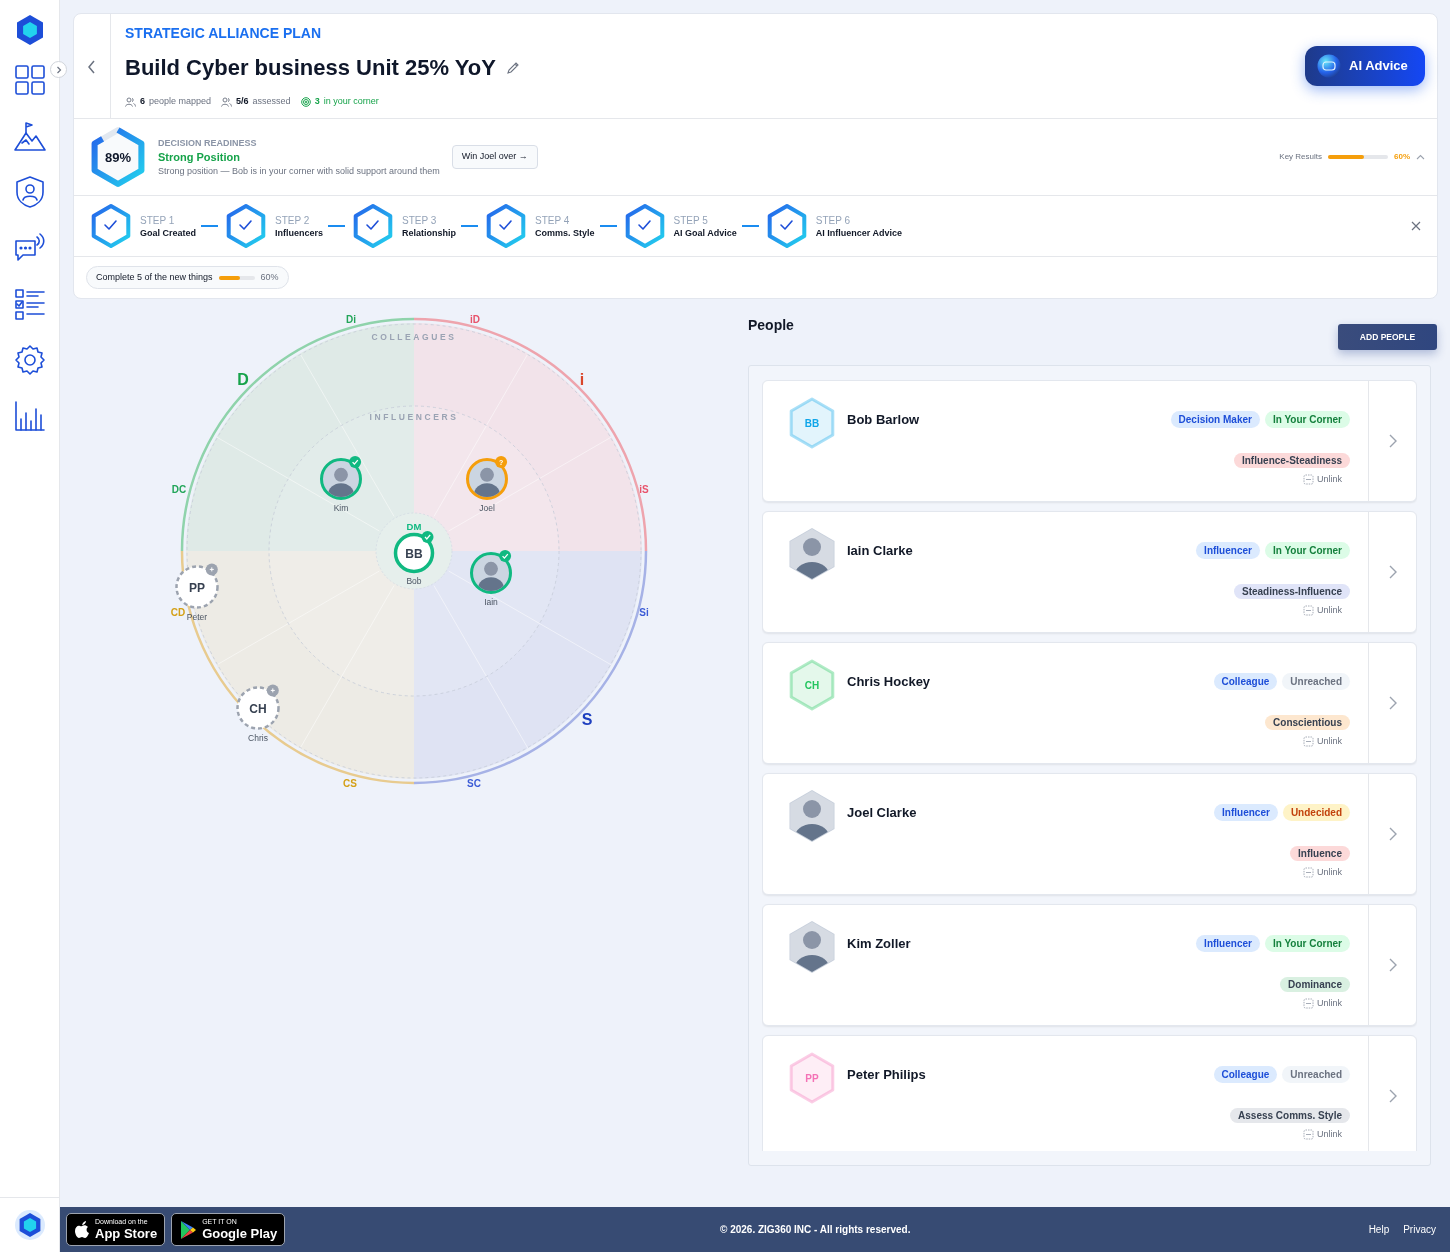  What do you see at coordinates (414, 581) in the screenshot?
I see `person-name: Bob` at bounding box center [414, 581].